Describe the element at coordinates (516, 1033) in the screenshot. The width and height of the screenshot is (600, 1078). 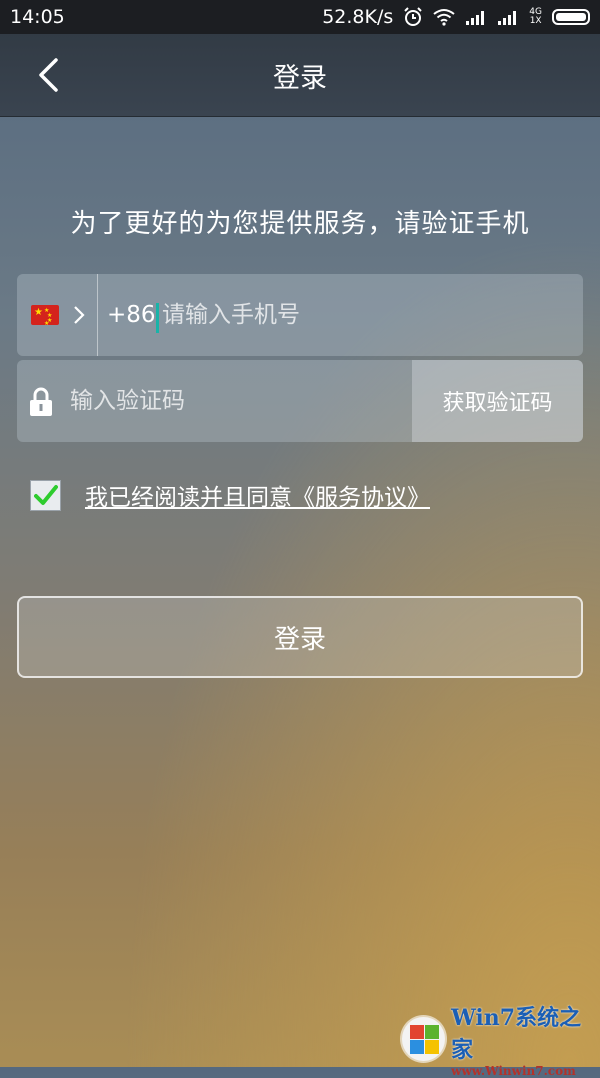
I see `watermark-brand: Win7系统之家` at that location.